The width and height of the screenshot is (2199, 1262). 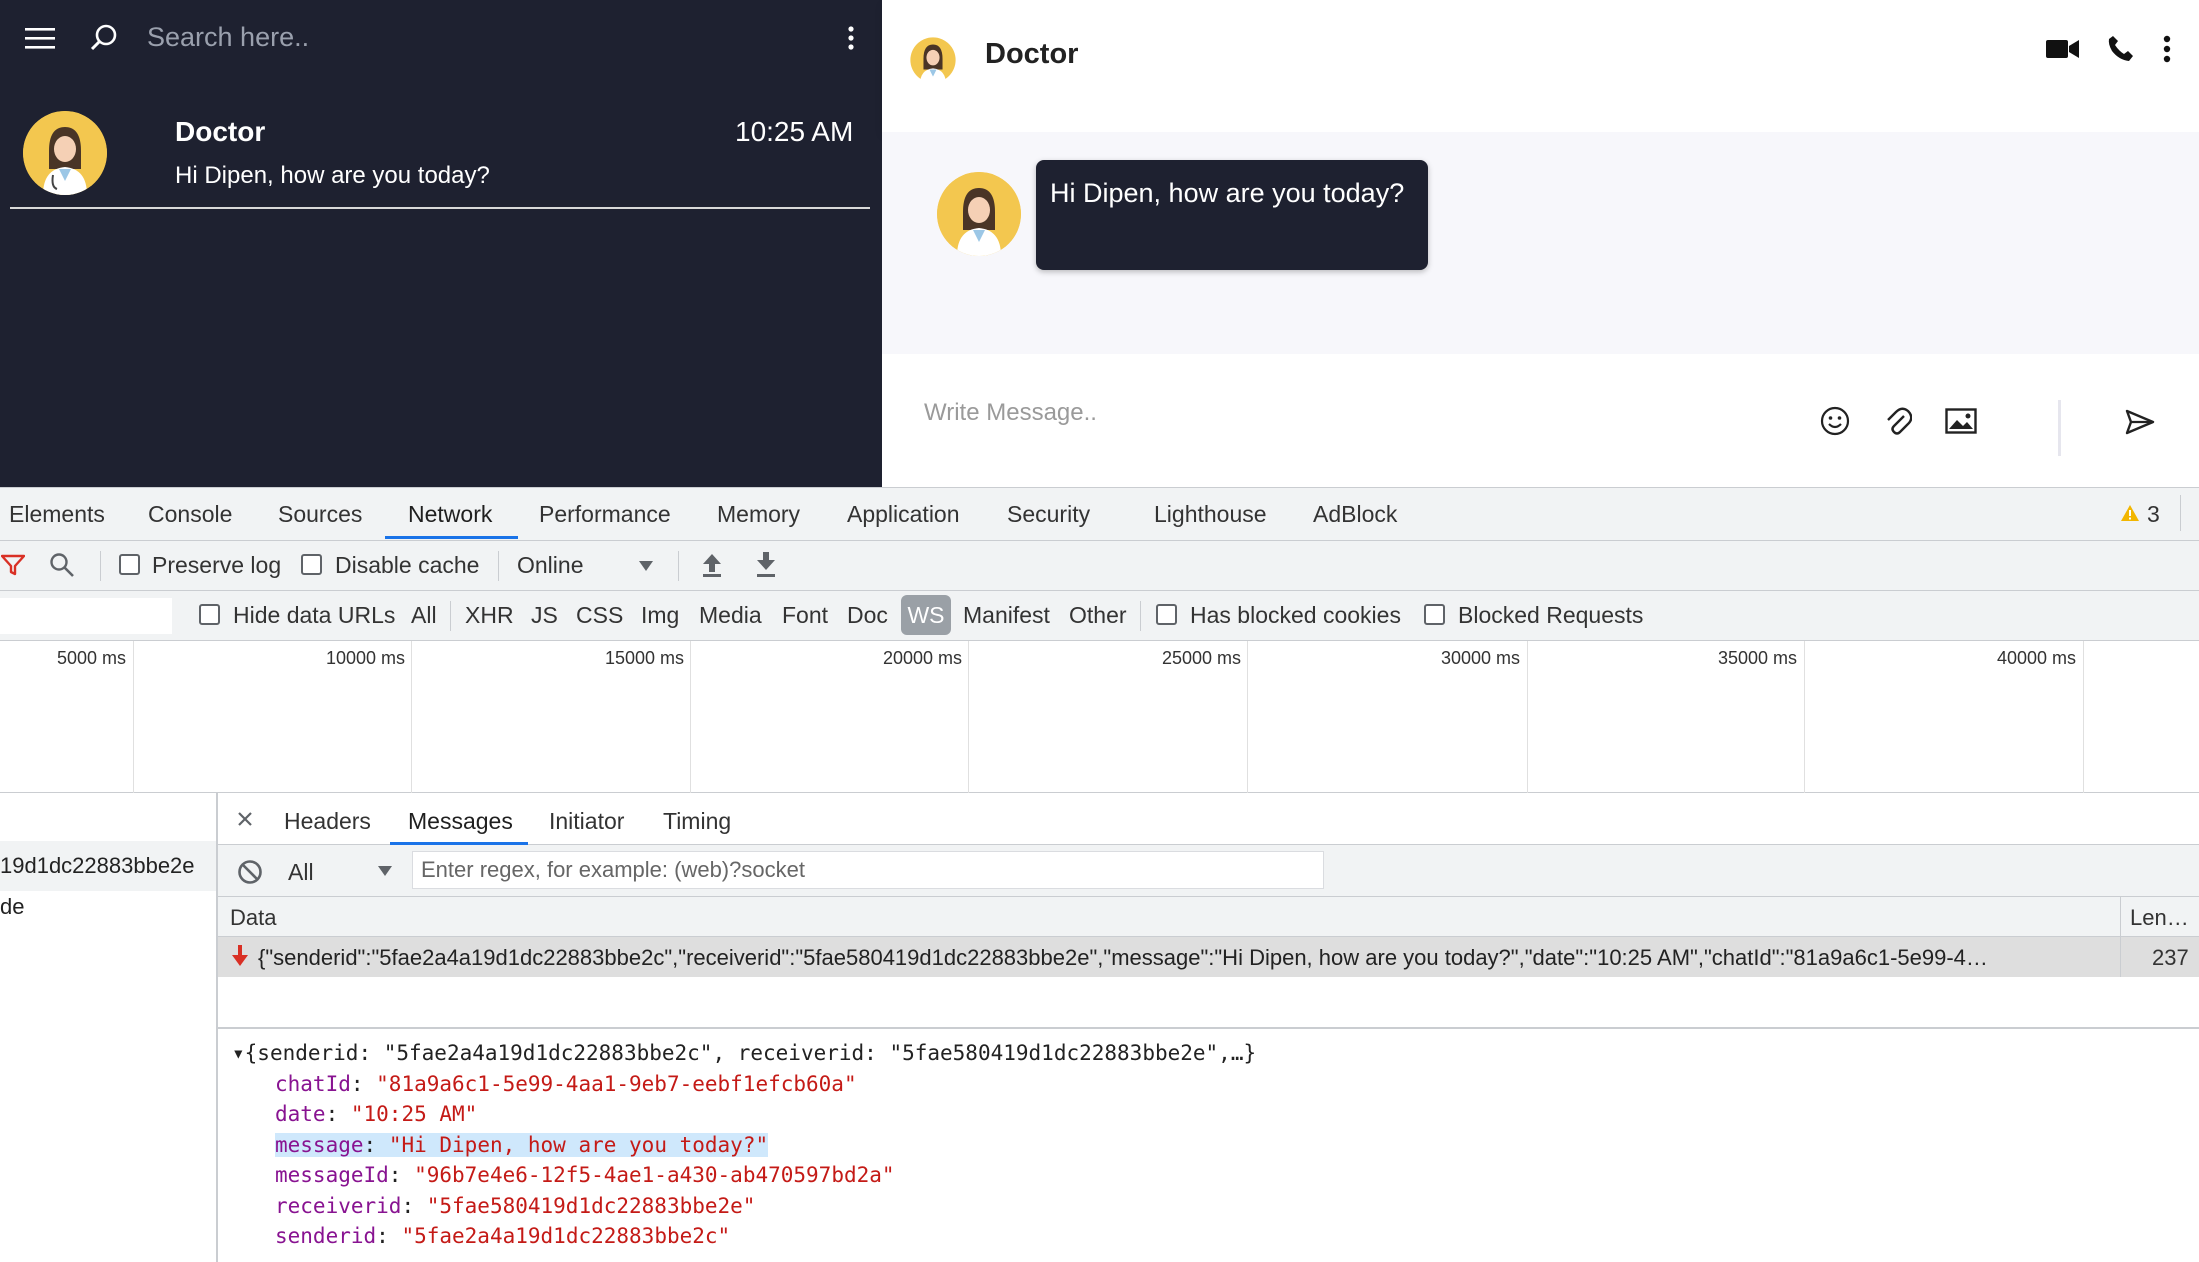 What do you see at coordinates (2167, 49) in the screenshot?
I see `chat-more-icon` at bounding box center [2167, 49].